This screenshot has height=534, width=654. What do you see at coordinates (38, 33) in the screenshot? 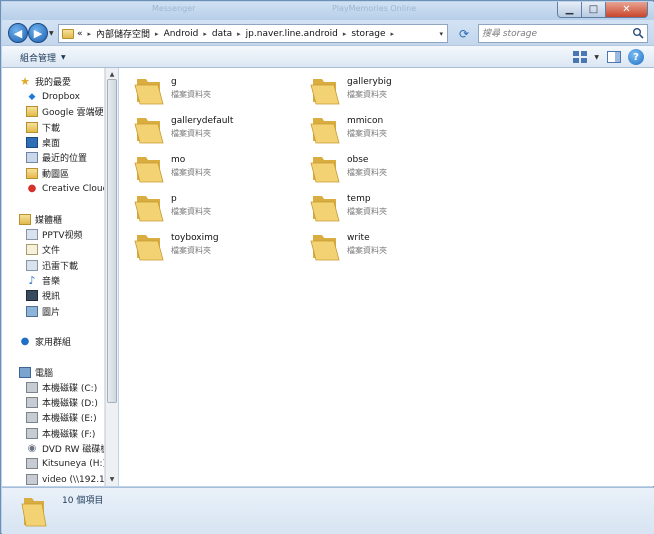
I see `forward-button: ▶` at bounding box center [38, 33].